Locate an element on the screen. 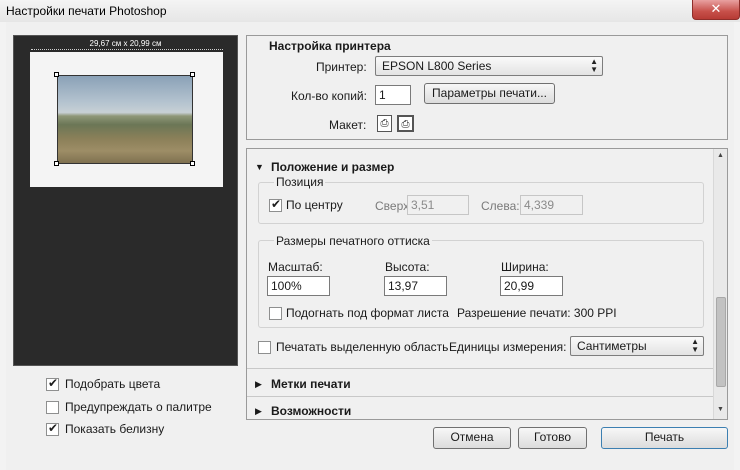  close-button: ✕ is located at coordinates (716, 10).